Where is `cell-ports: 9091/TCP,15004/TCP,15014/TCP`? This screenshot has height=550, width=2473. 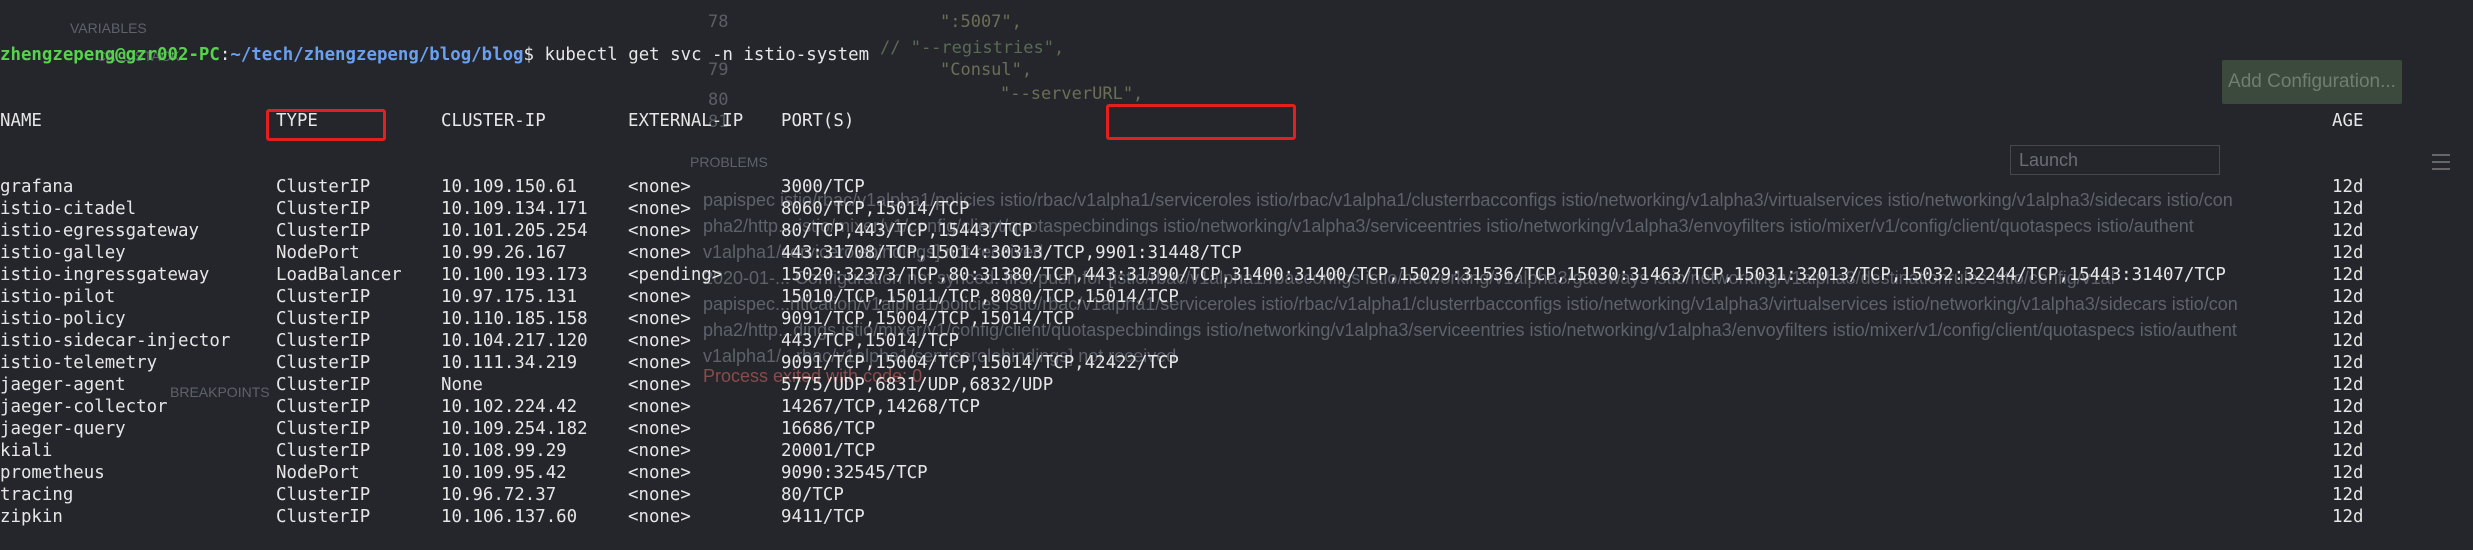 cell-ports: 9091/TCP,15004/TCP,15014/TCP is located at coordinates (928, 319).